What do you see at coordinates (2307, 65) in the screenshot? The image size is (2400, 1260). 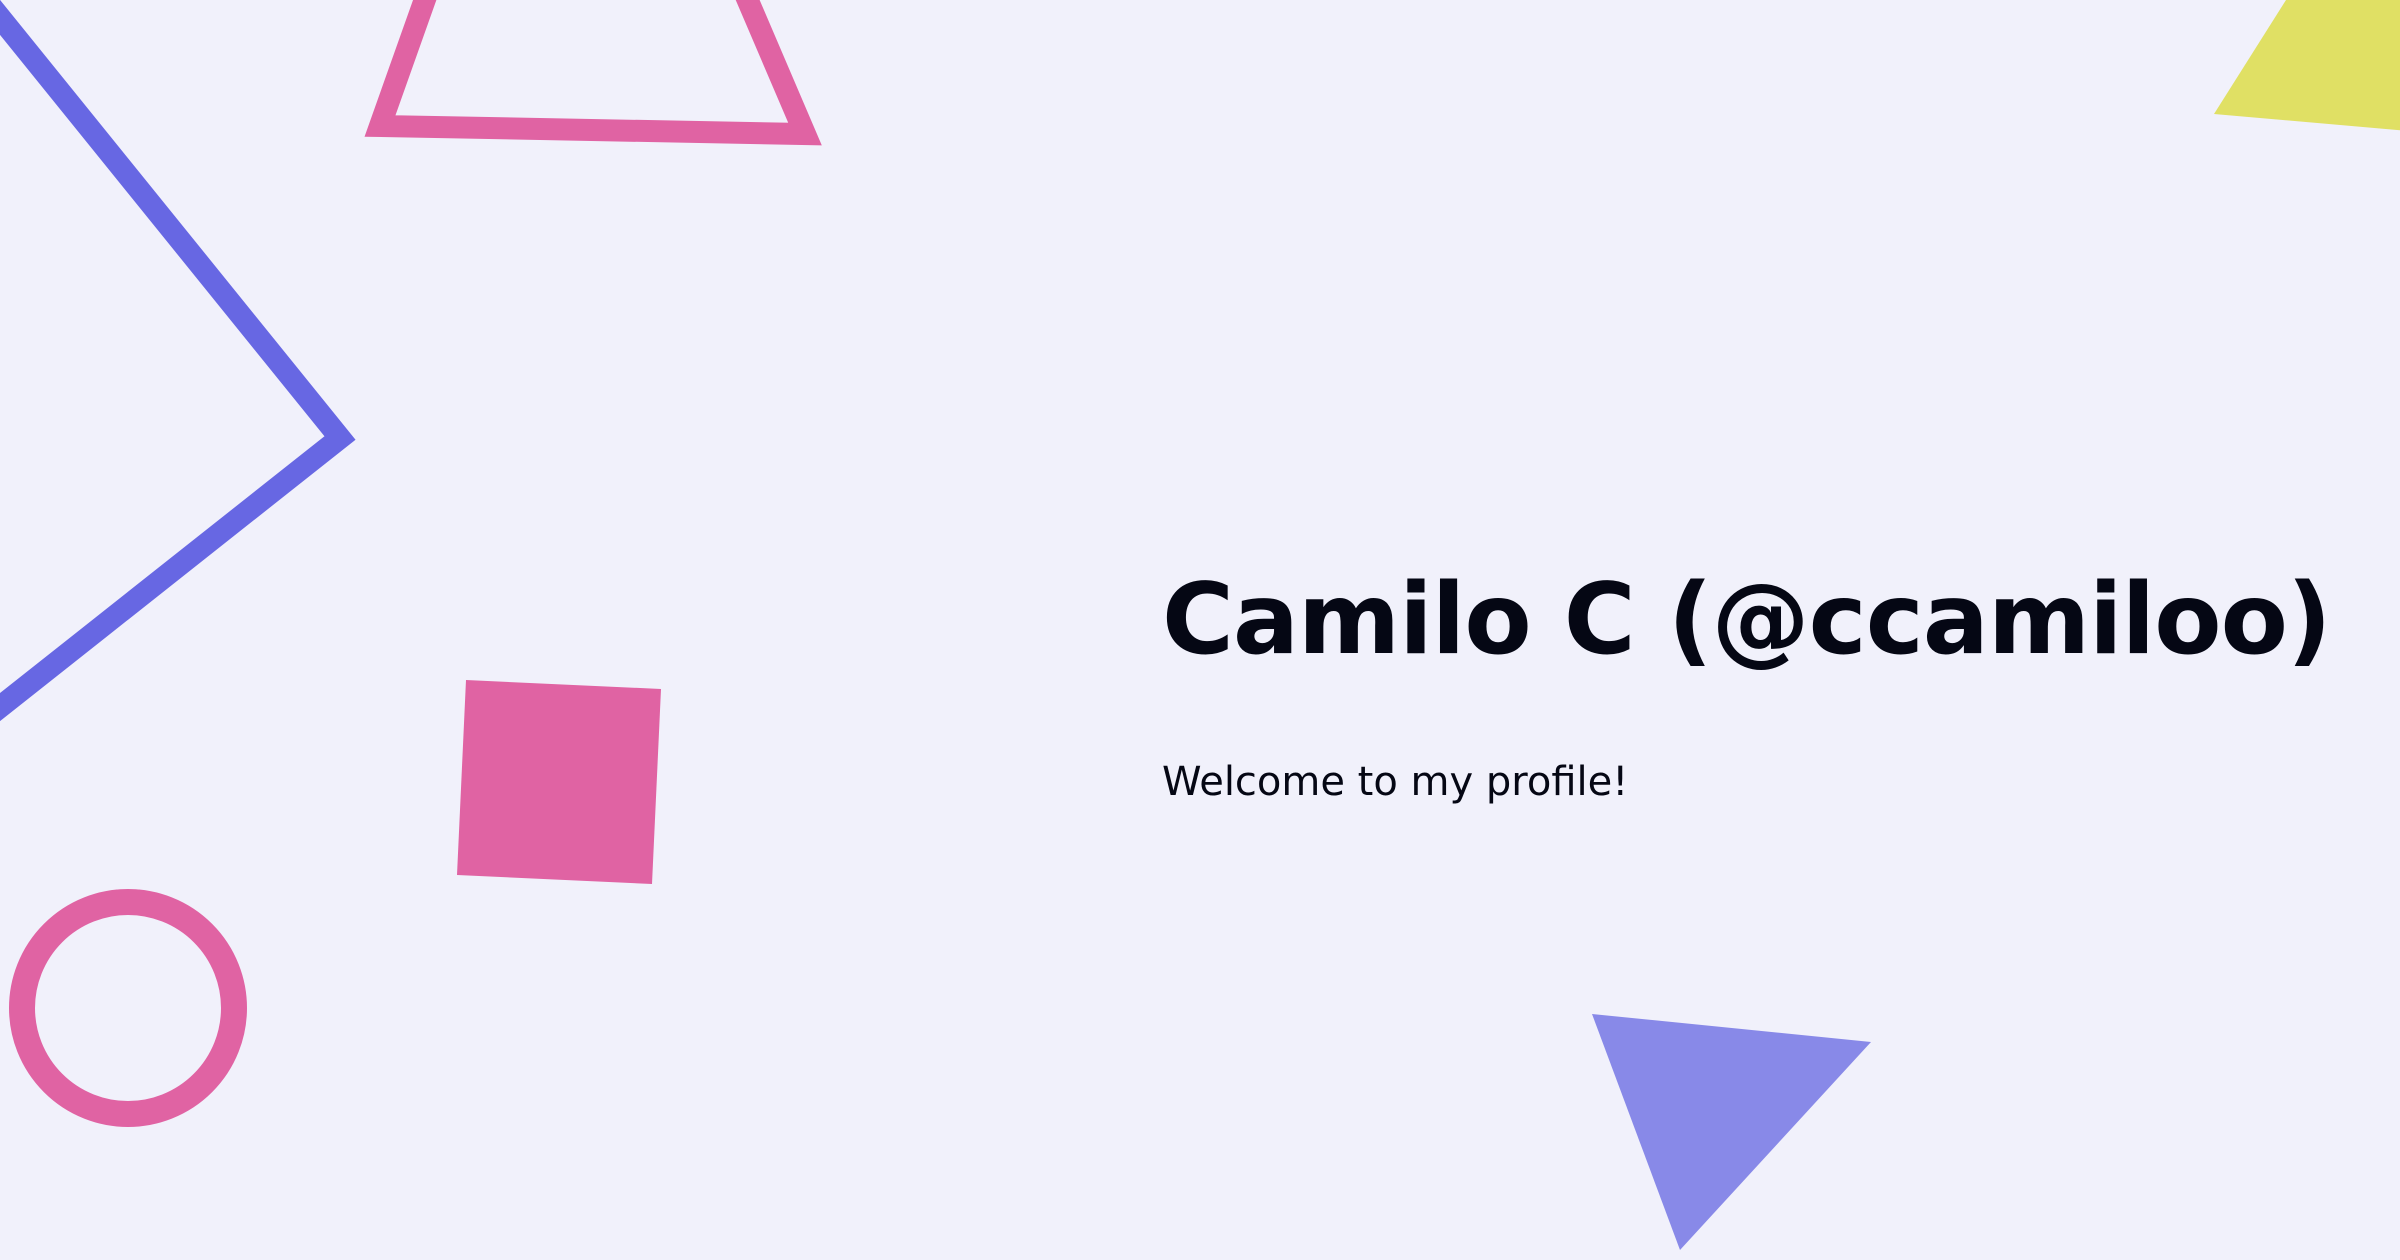 I see `yellow-corner-shape` at bounding box center [2307, 65].